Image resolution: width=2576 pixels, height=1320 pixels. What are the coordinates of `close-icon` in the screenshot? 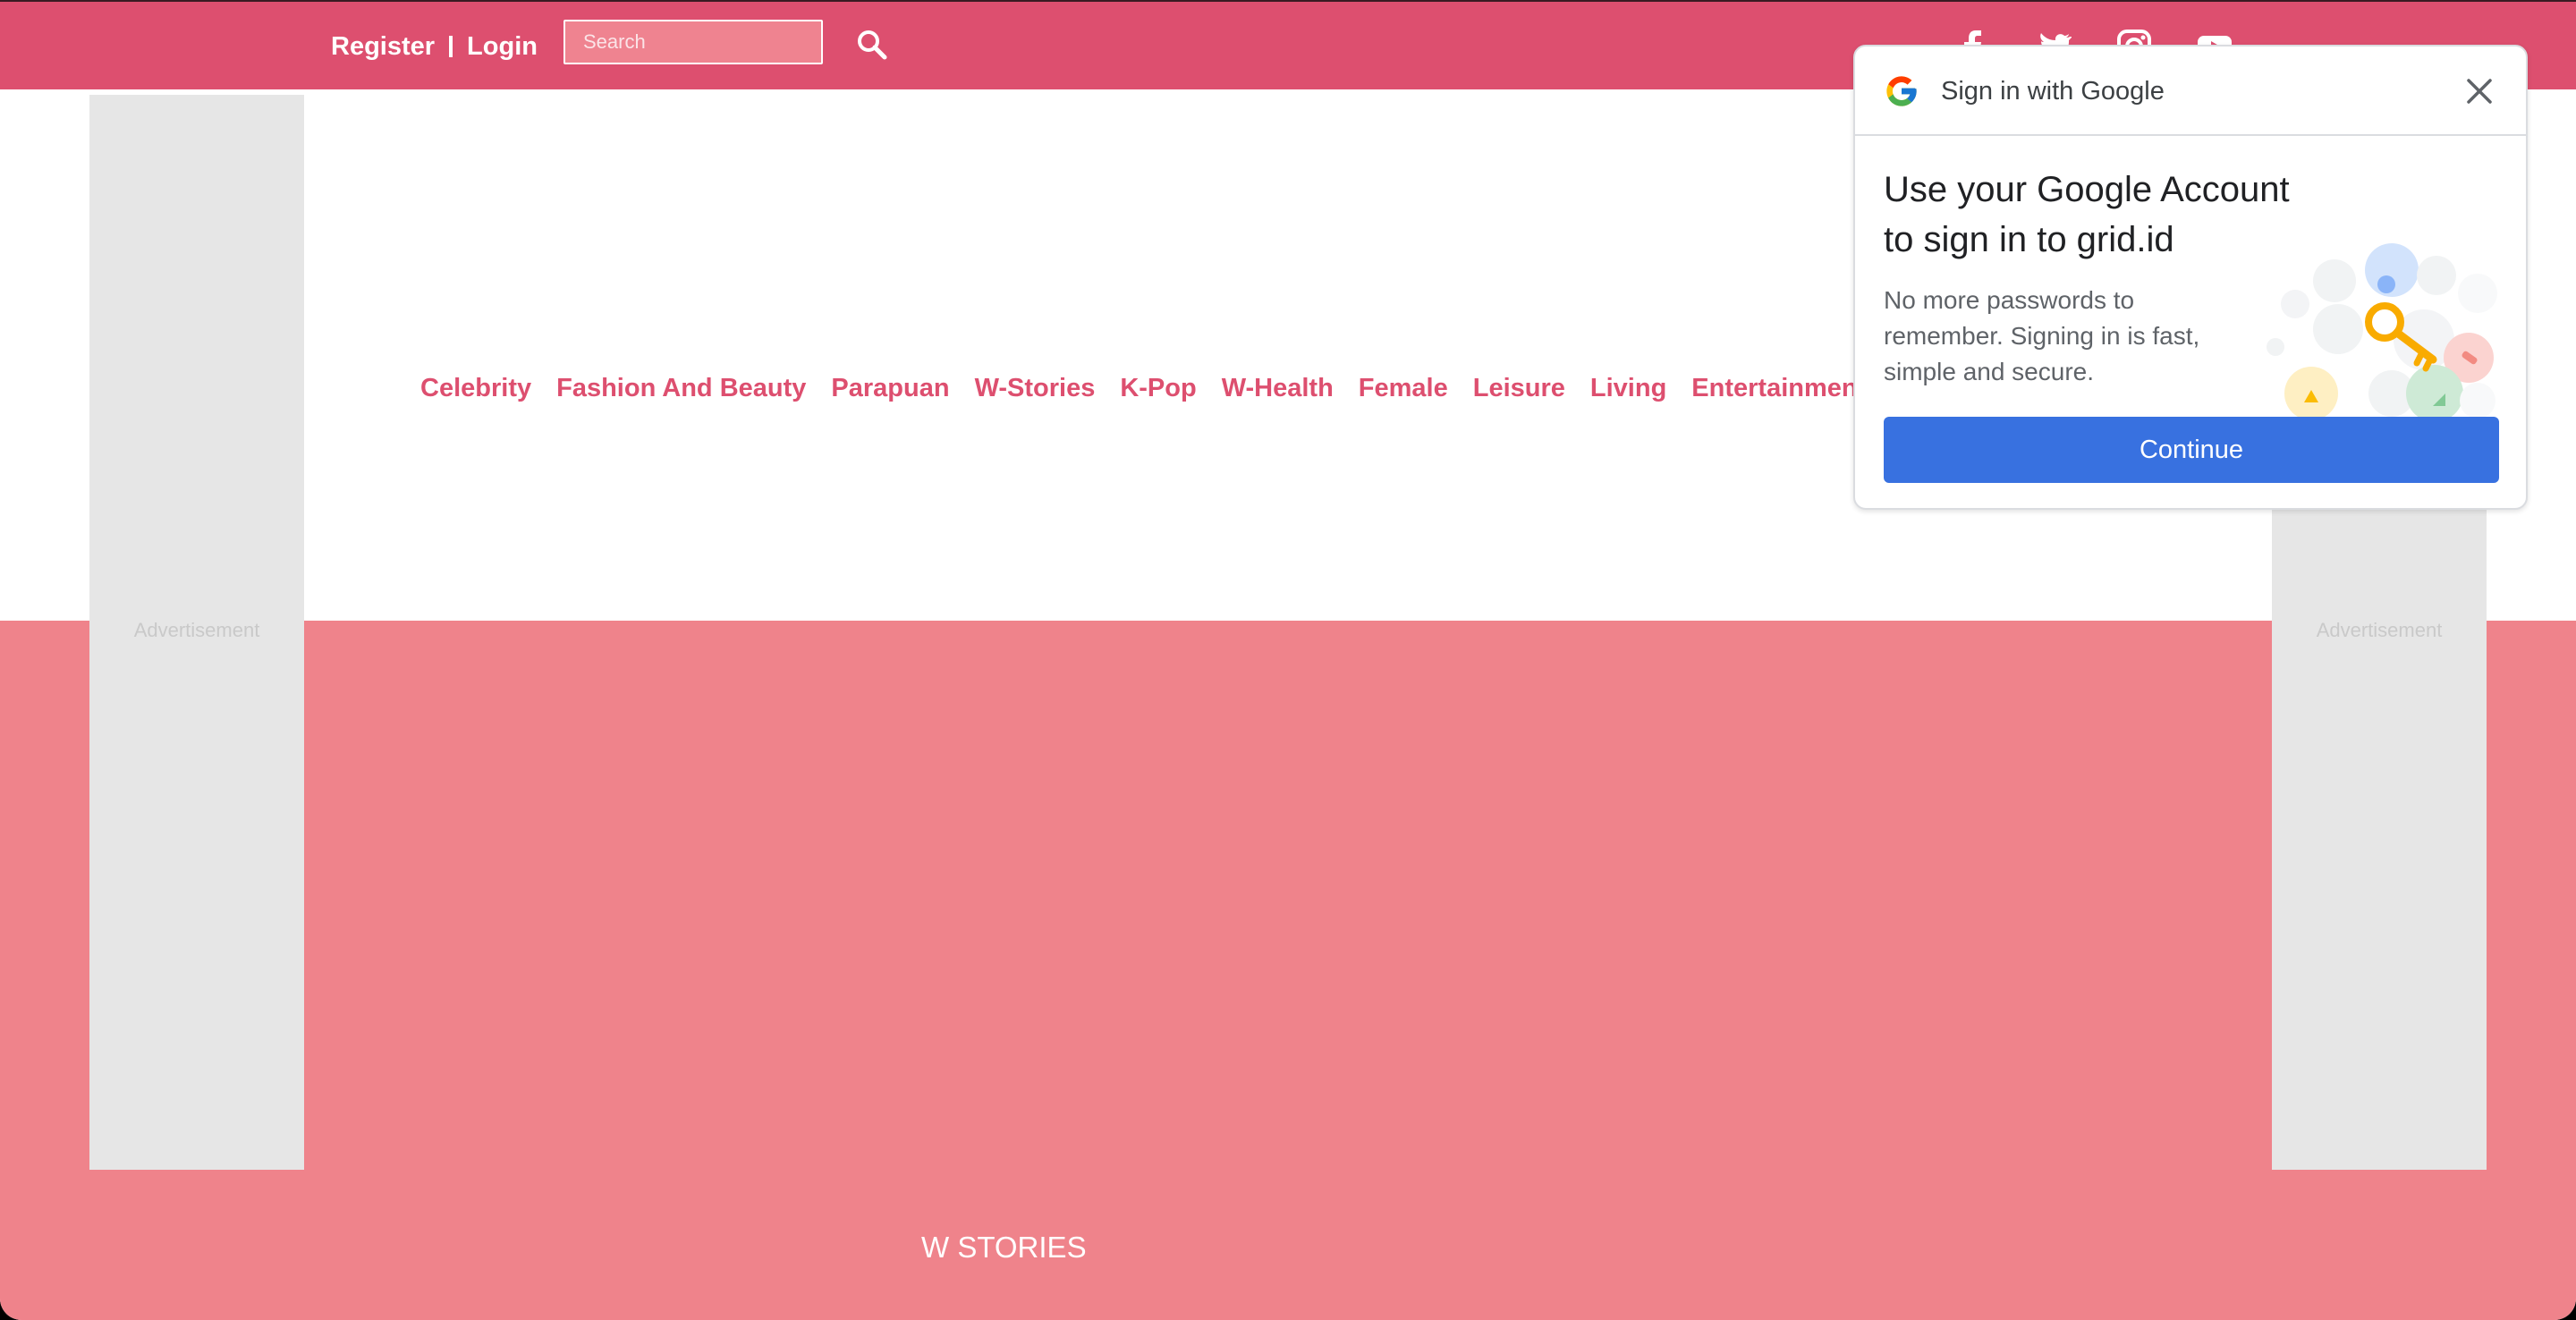 It's located at (2479, 91).